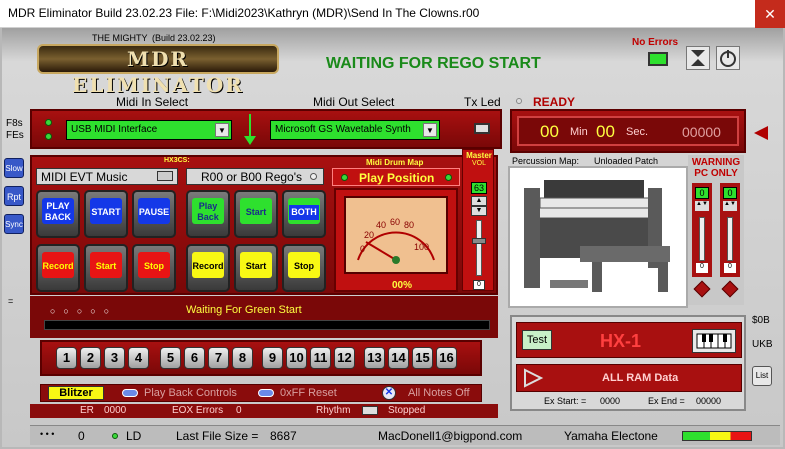  I want to click on play-position-bar: Play Position, so click(396, 177).